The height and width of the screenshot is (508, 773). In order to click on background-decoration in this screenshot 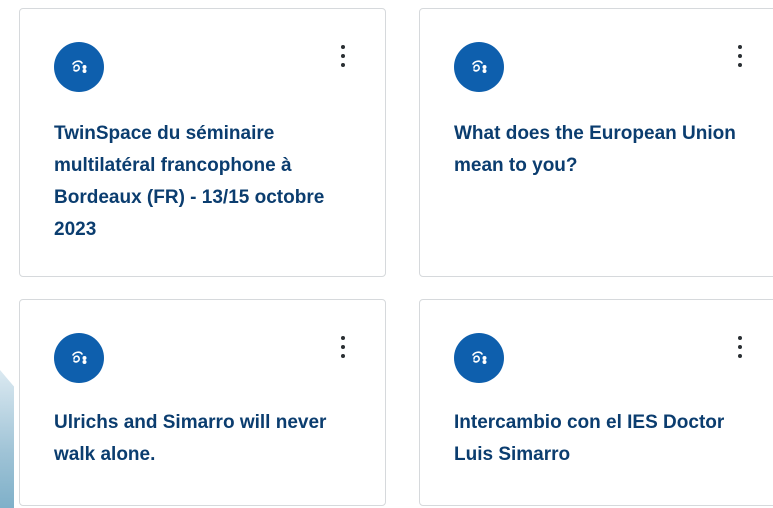, I will do `click(7, 439)`.